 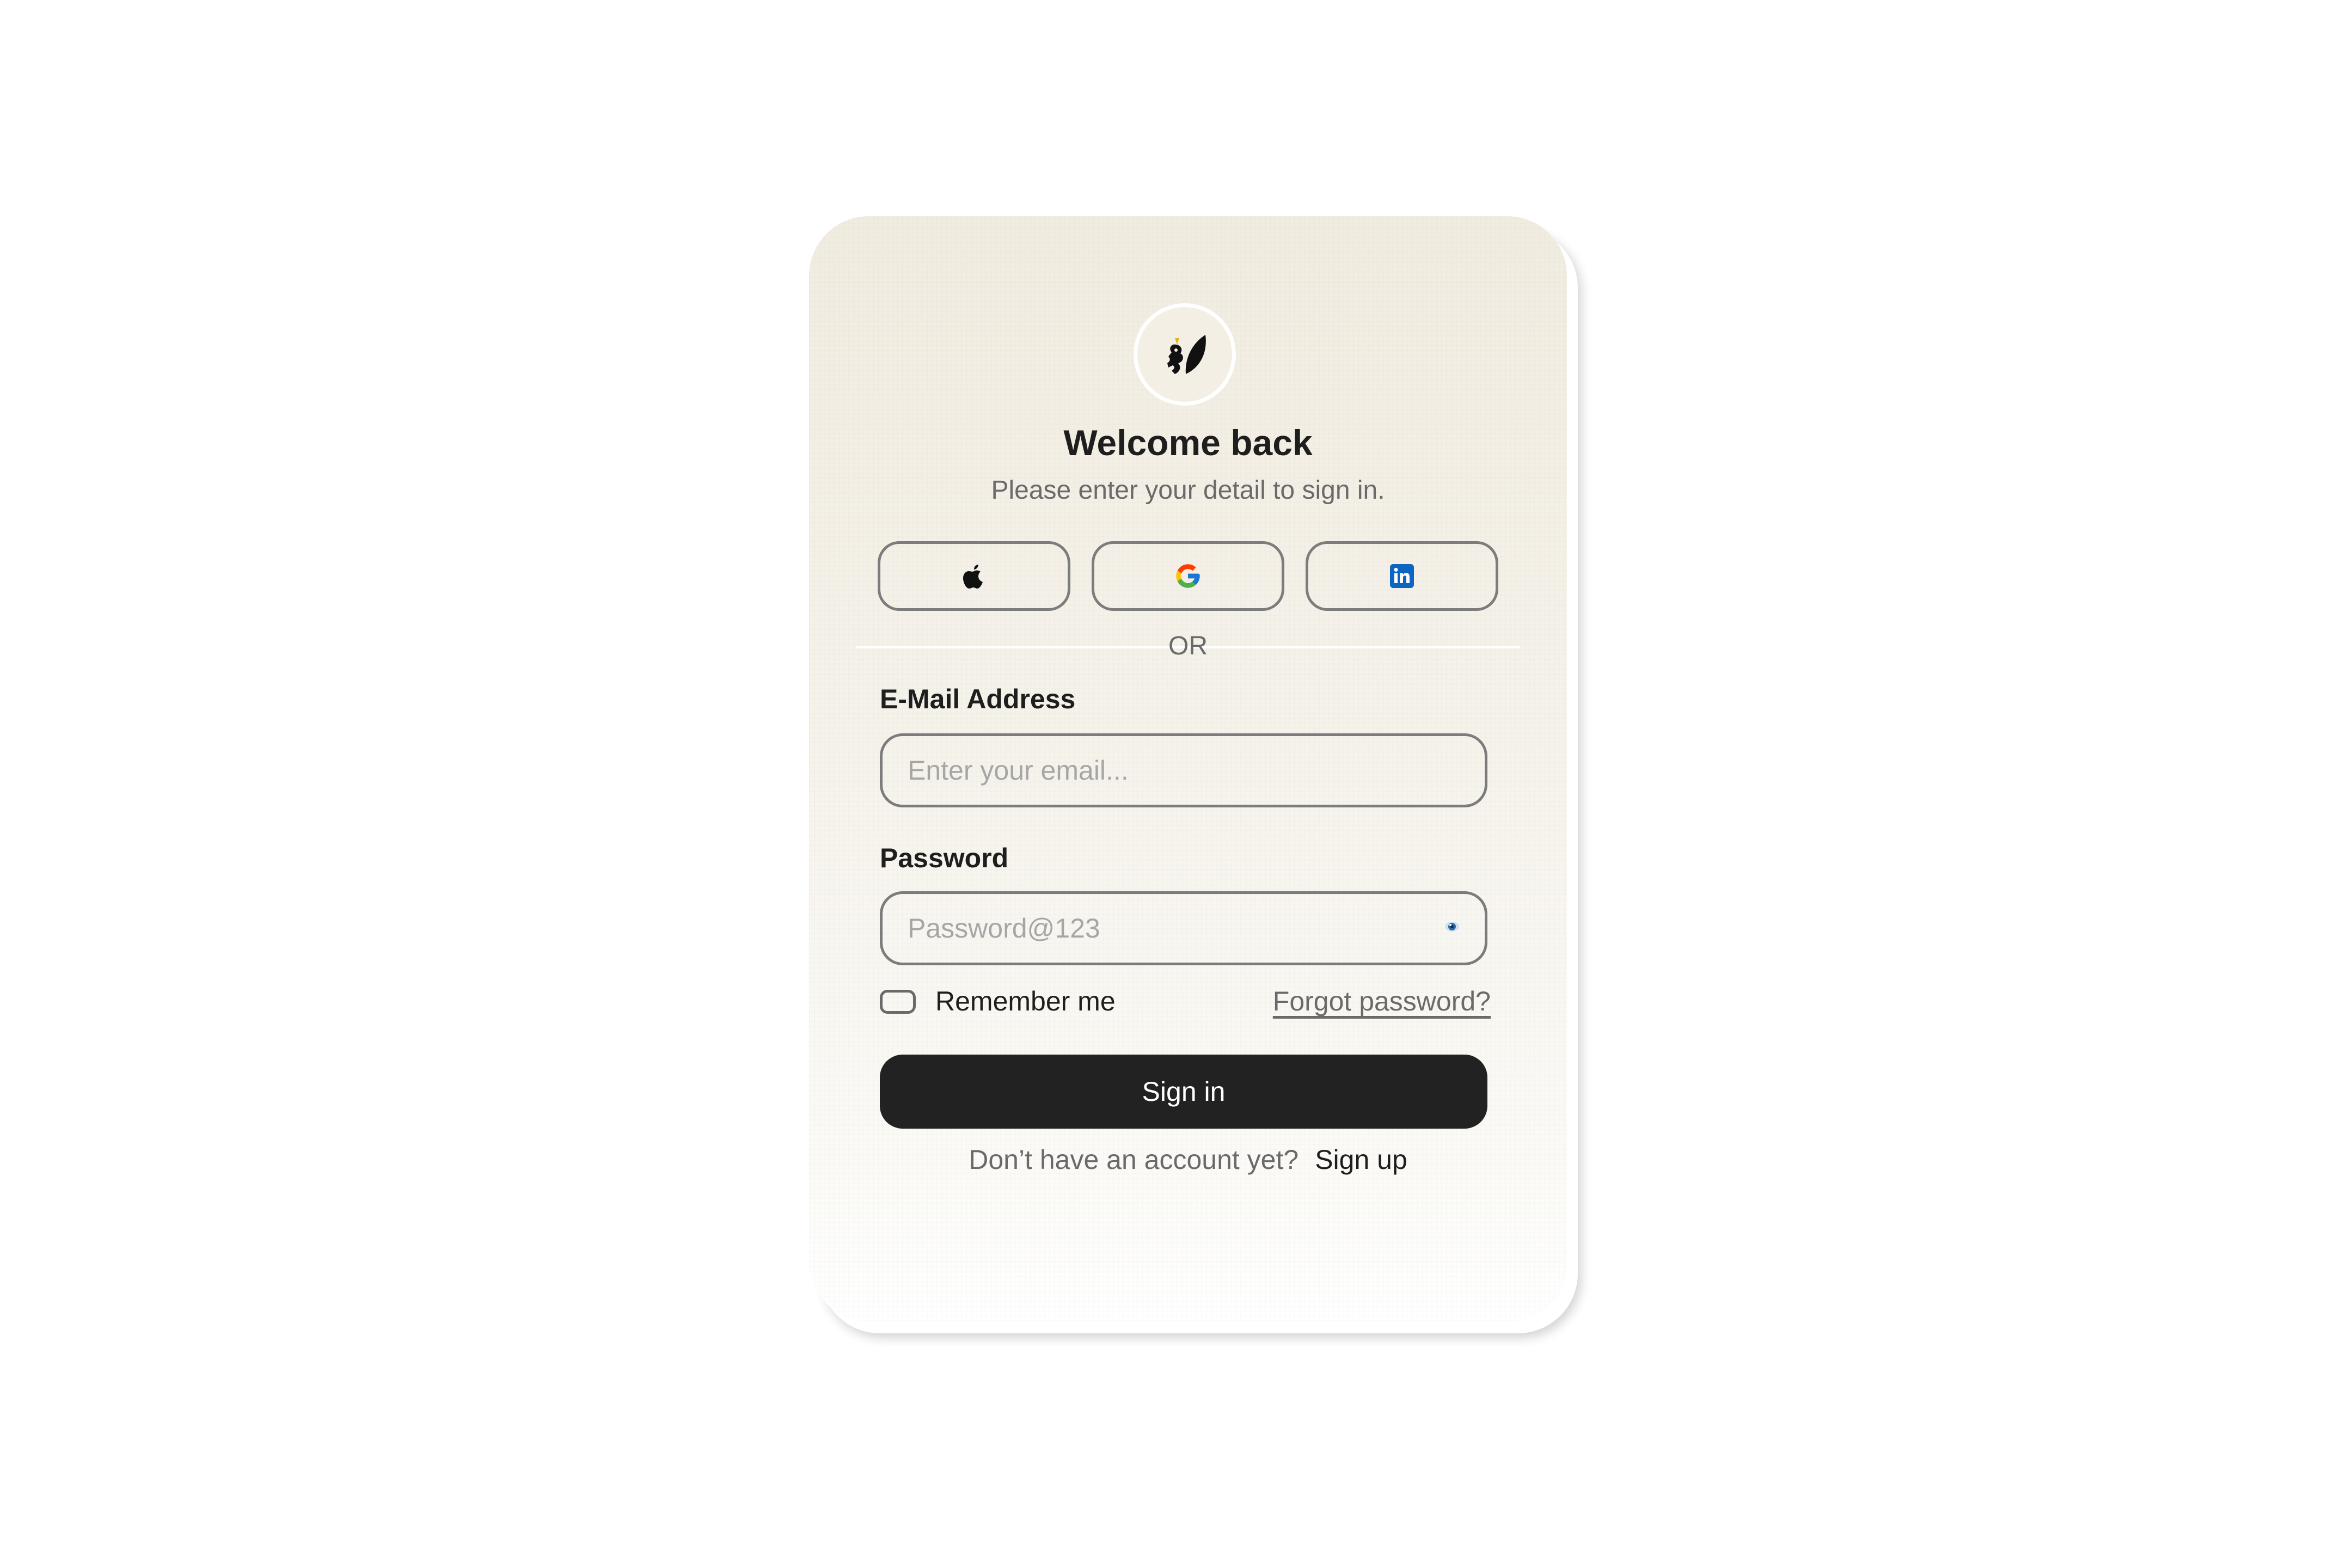 I want to click on google-icon, so click(x=1188, y=576).